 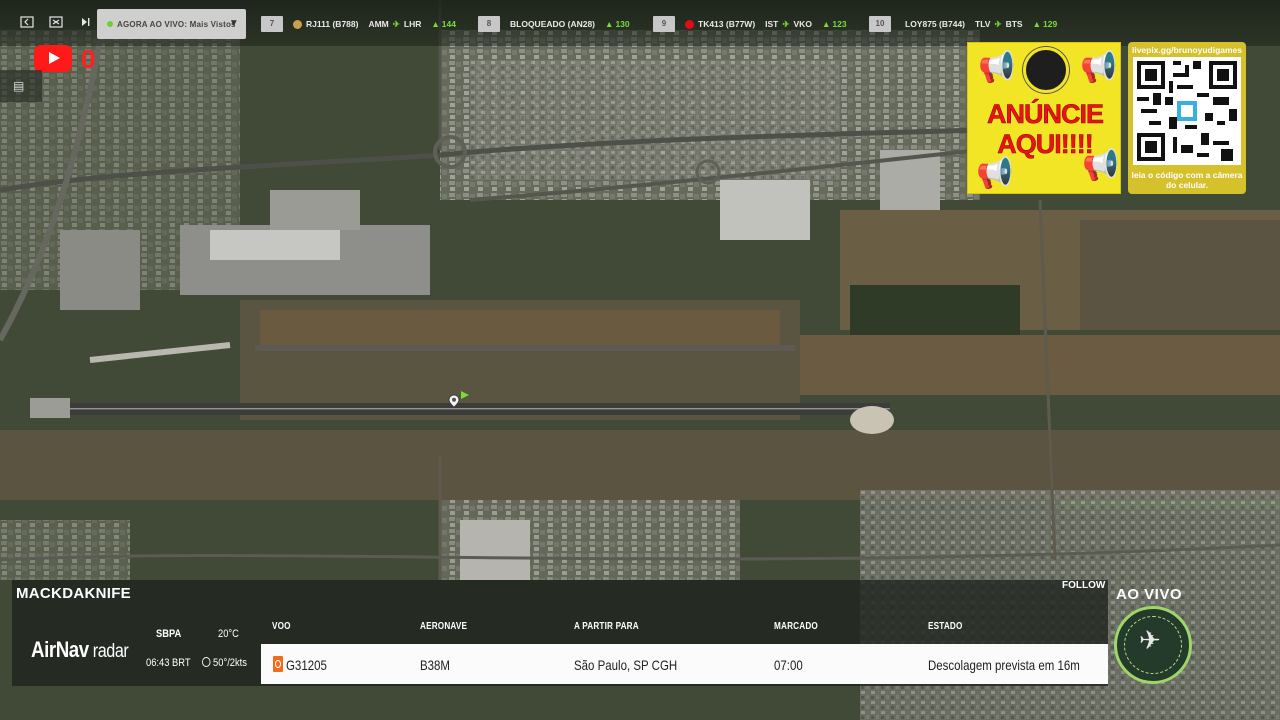 I want to click on club-logo-icon, so click(x=1046, y=70).